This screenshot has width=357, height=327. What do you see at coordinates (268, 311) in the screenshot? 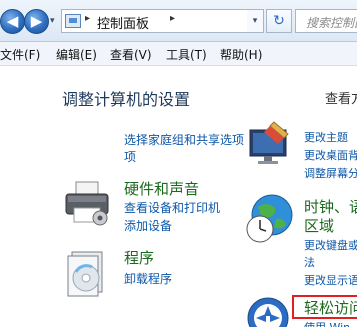
I see `ease-of-access-icon` at bounding box center [268, 311].